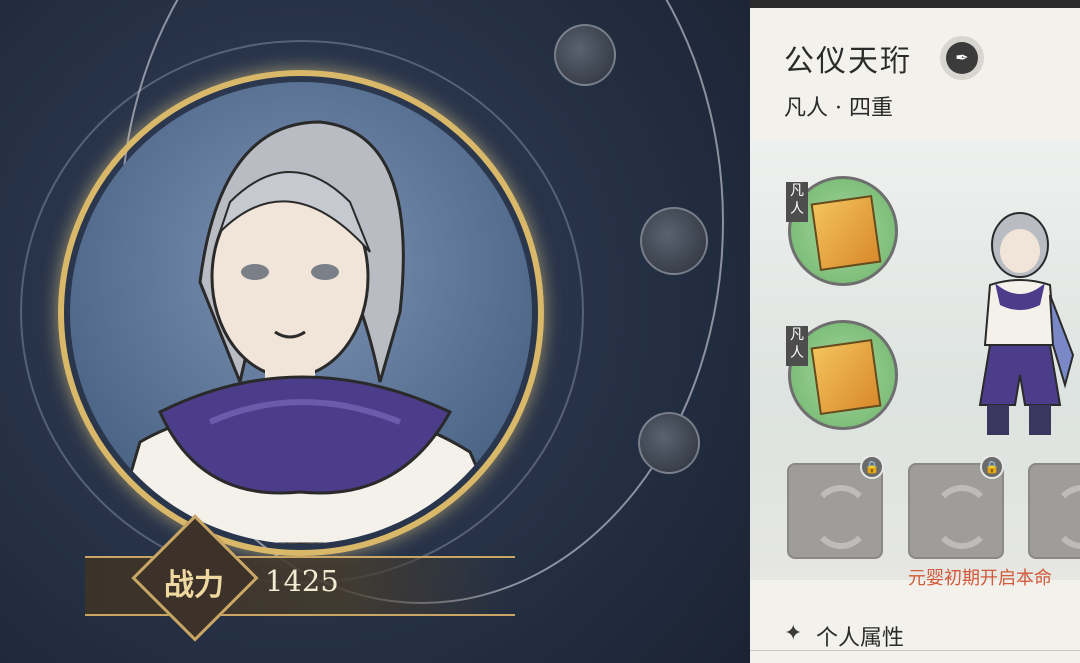 This screenshot has width=1080, height=663. I want to click on unlock-hint: 元婴初期开启本命, so click(980, 578).